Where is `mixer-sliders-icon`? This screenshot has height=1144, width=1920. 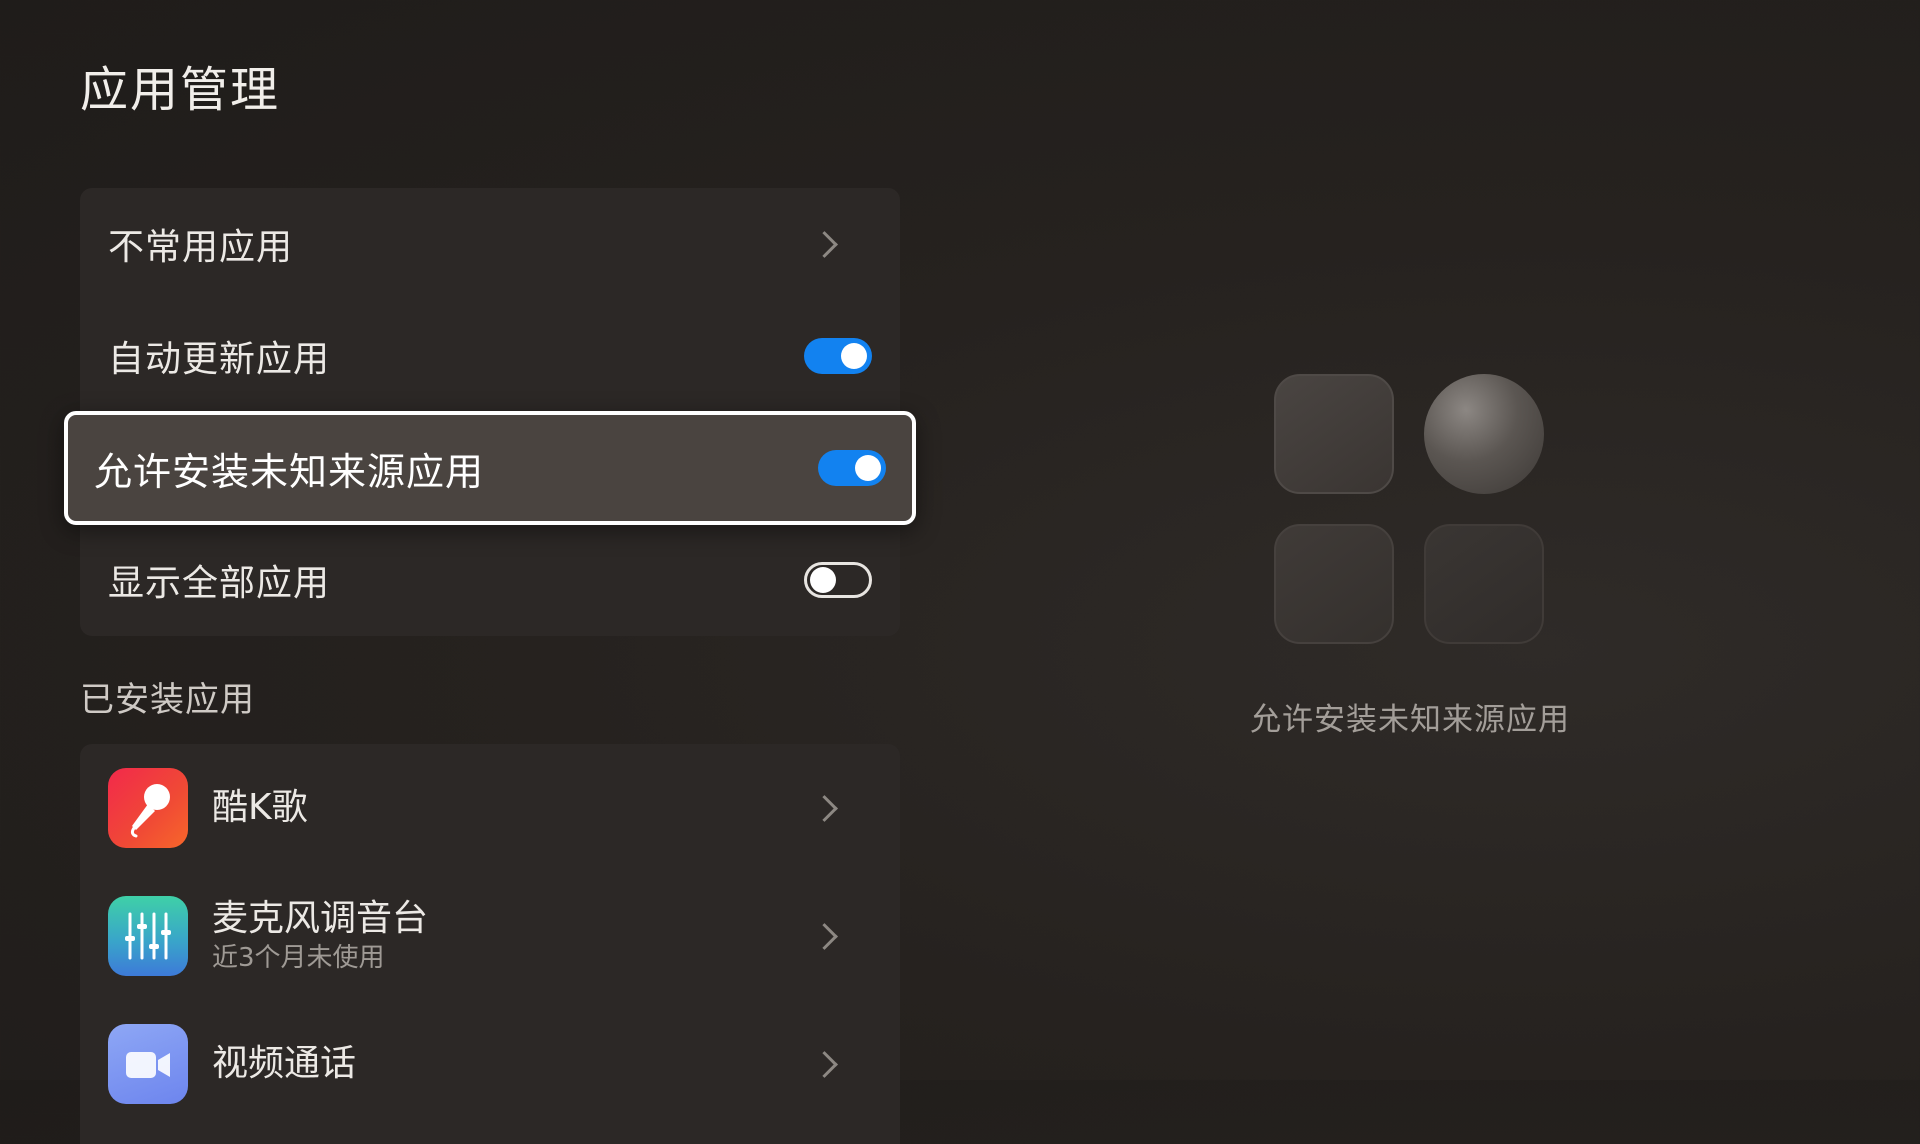 mixer-sliders-icon is located at coordinates (148, 936).